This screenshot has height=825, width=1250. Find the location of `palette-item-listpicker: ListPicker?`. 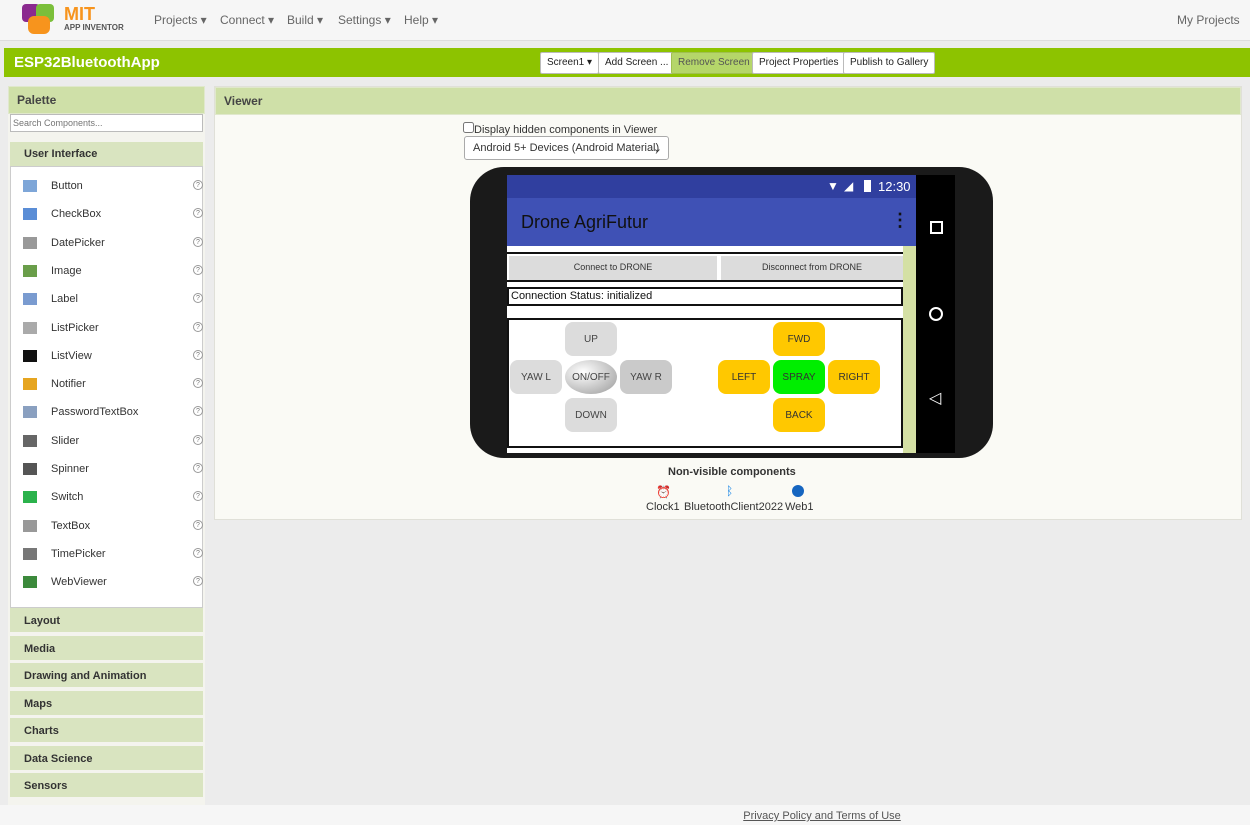

palette-item-listpicker: ListPicker? is located at coordinates (113, 329).